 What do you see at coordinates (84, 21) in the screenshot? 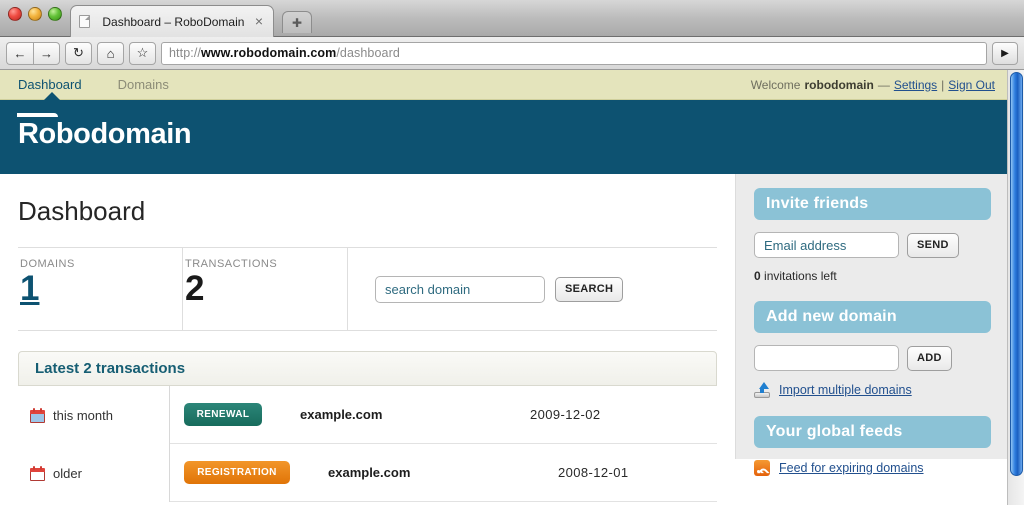
I see `page-icon` at bounding box center [84, 21].